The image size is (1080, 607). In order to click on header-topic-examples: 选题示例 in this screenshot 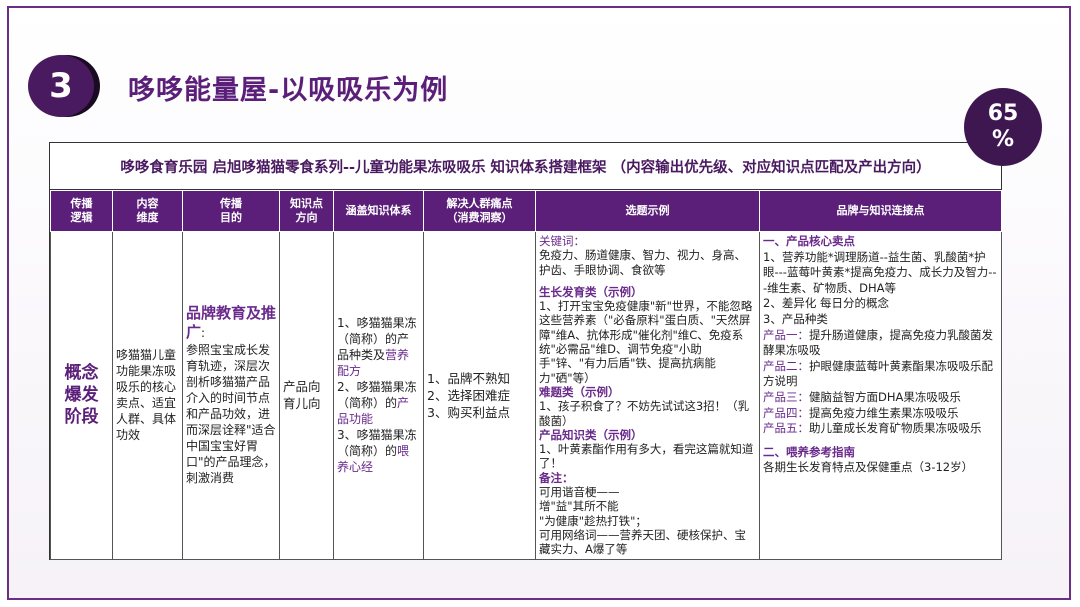, I will do `click(647, 211)`.